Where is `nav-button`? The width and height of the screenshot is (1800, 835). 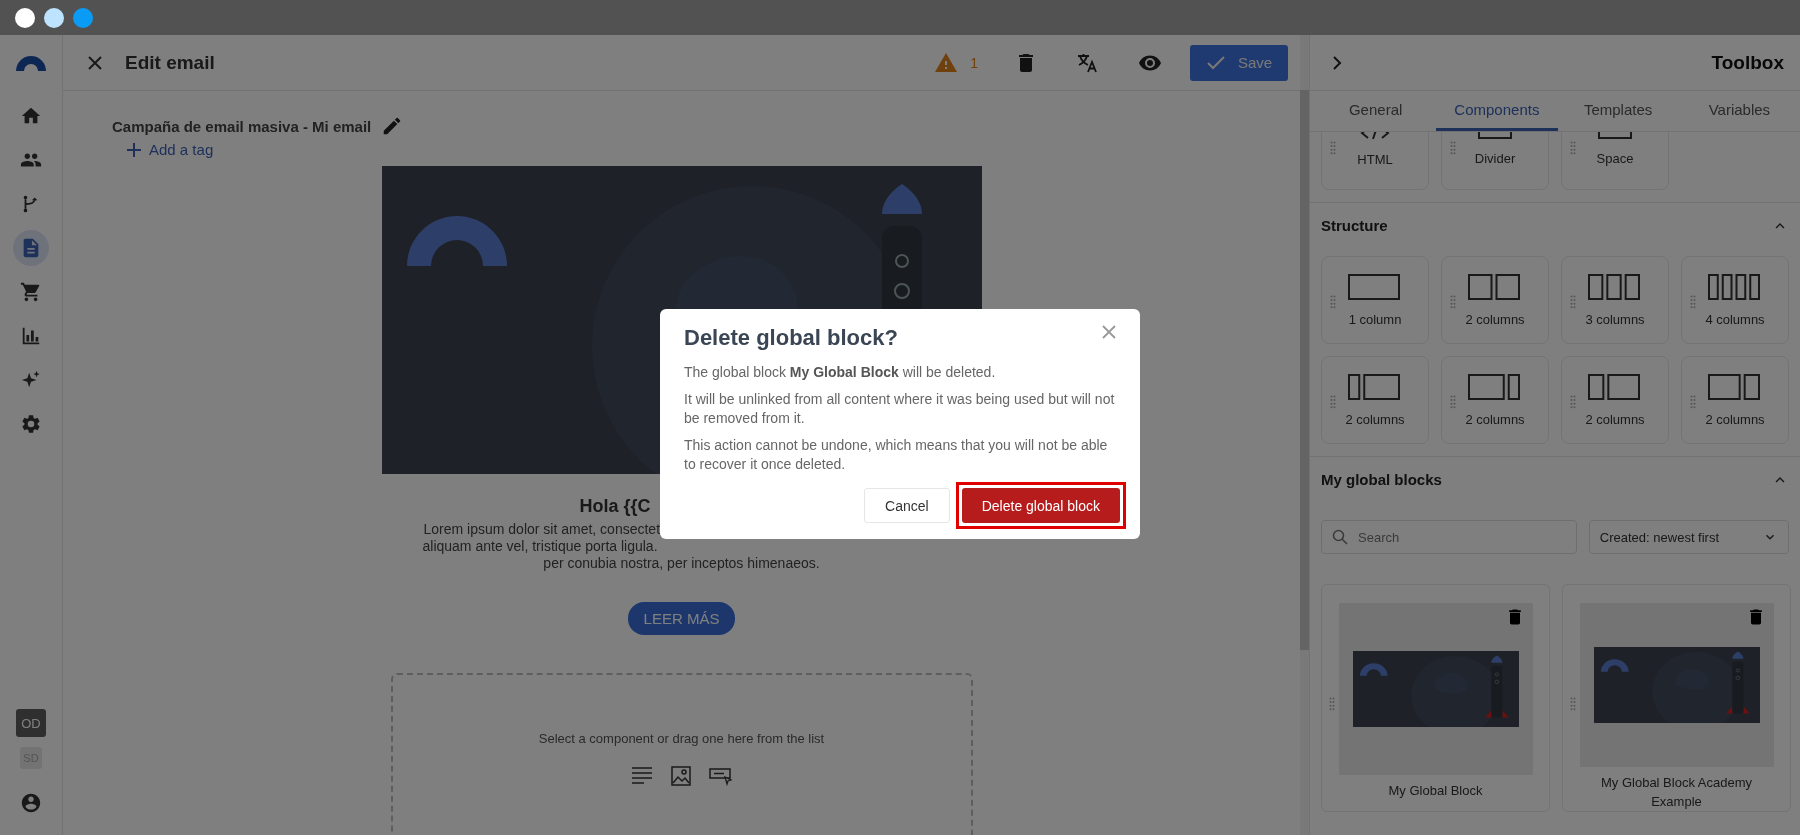
nav-button is located at coordinates (31, 248).